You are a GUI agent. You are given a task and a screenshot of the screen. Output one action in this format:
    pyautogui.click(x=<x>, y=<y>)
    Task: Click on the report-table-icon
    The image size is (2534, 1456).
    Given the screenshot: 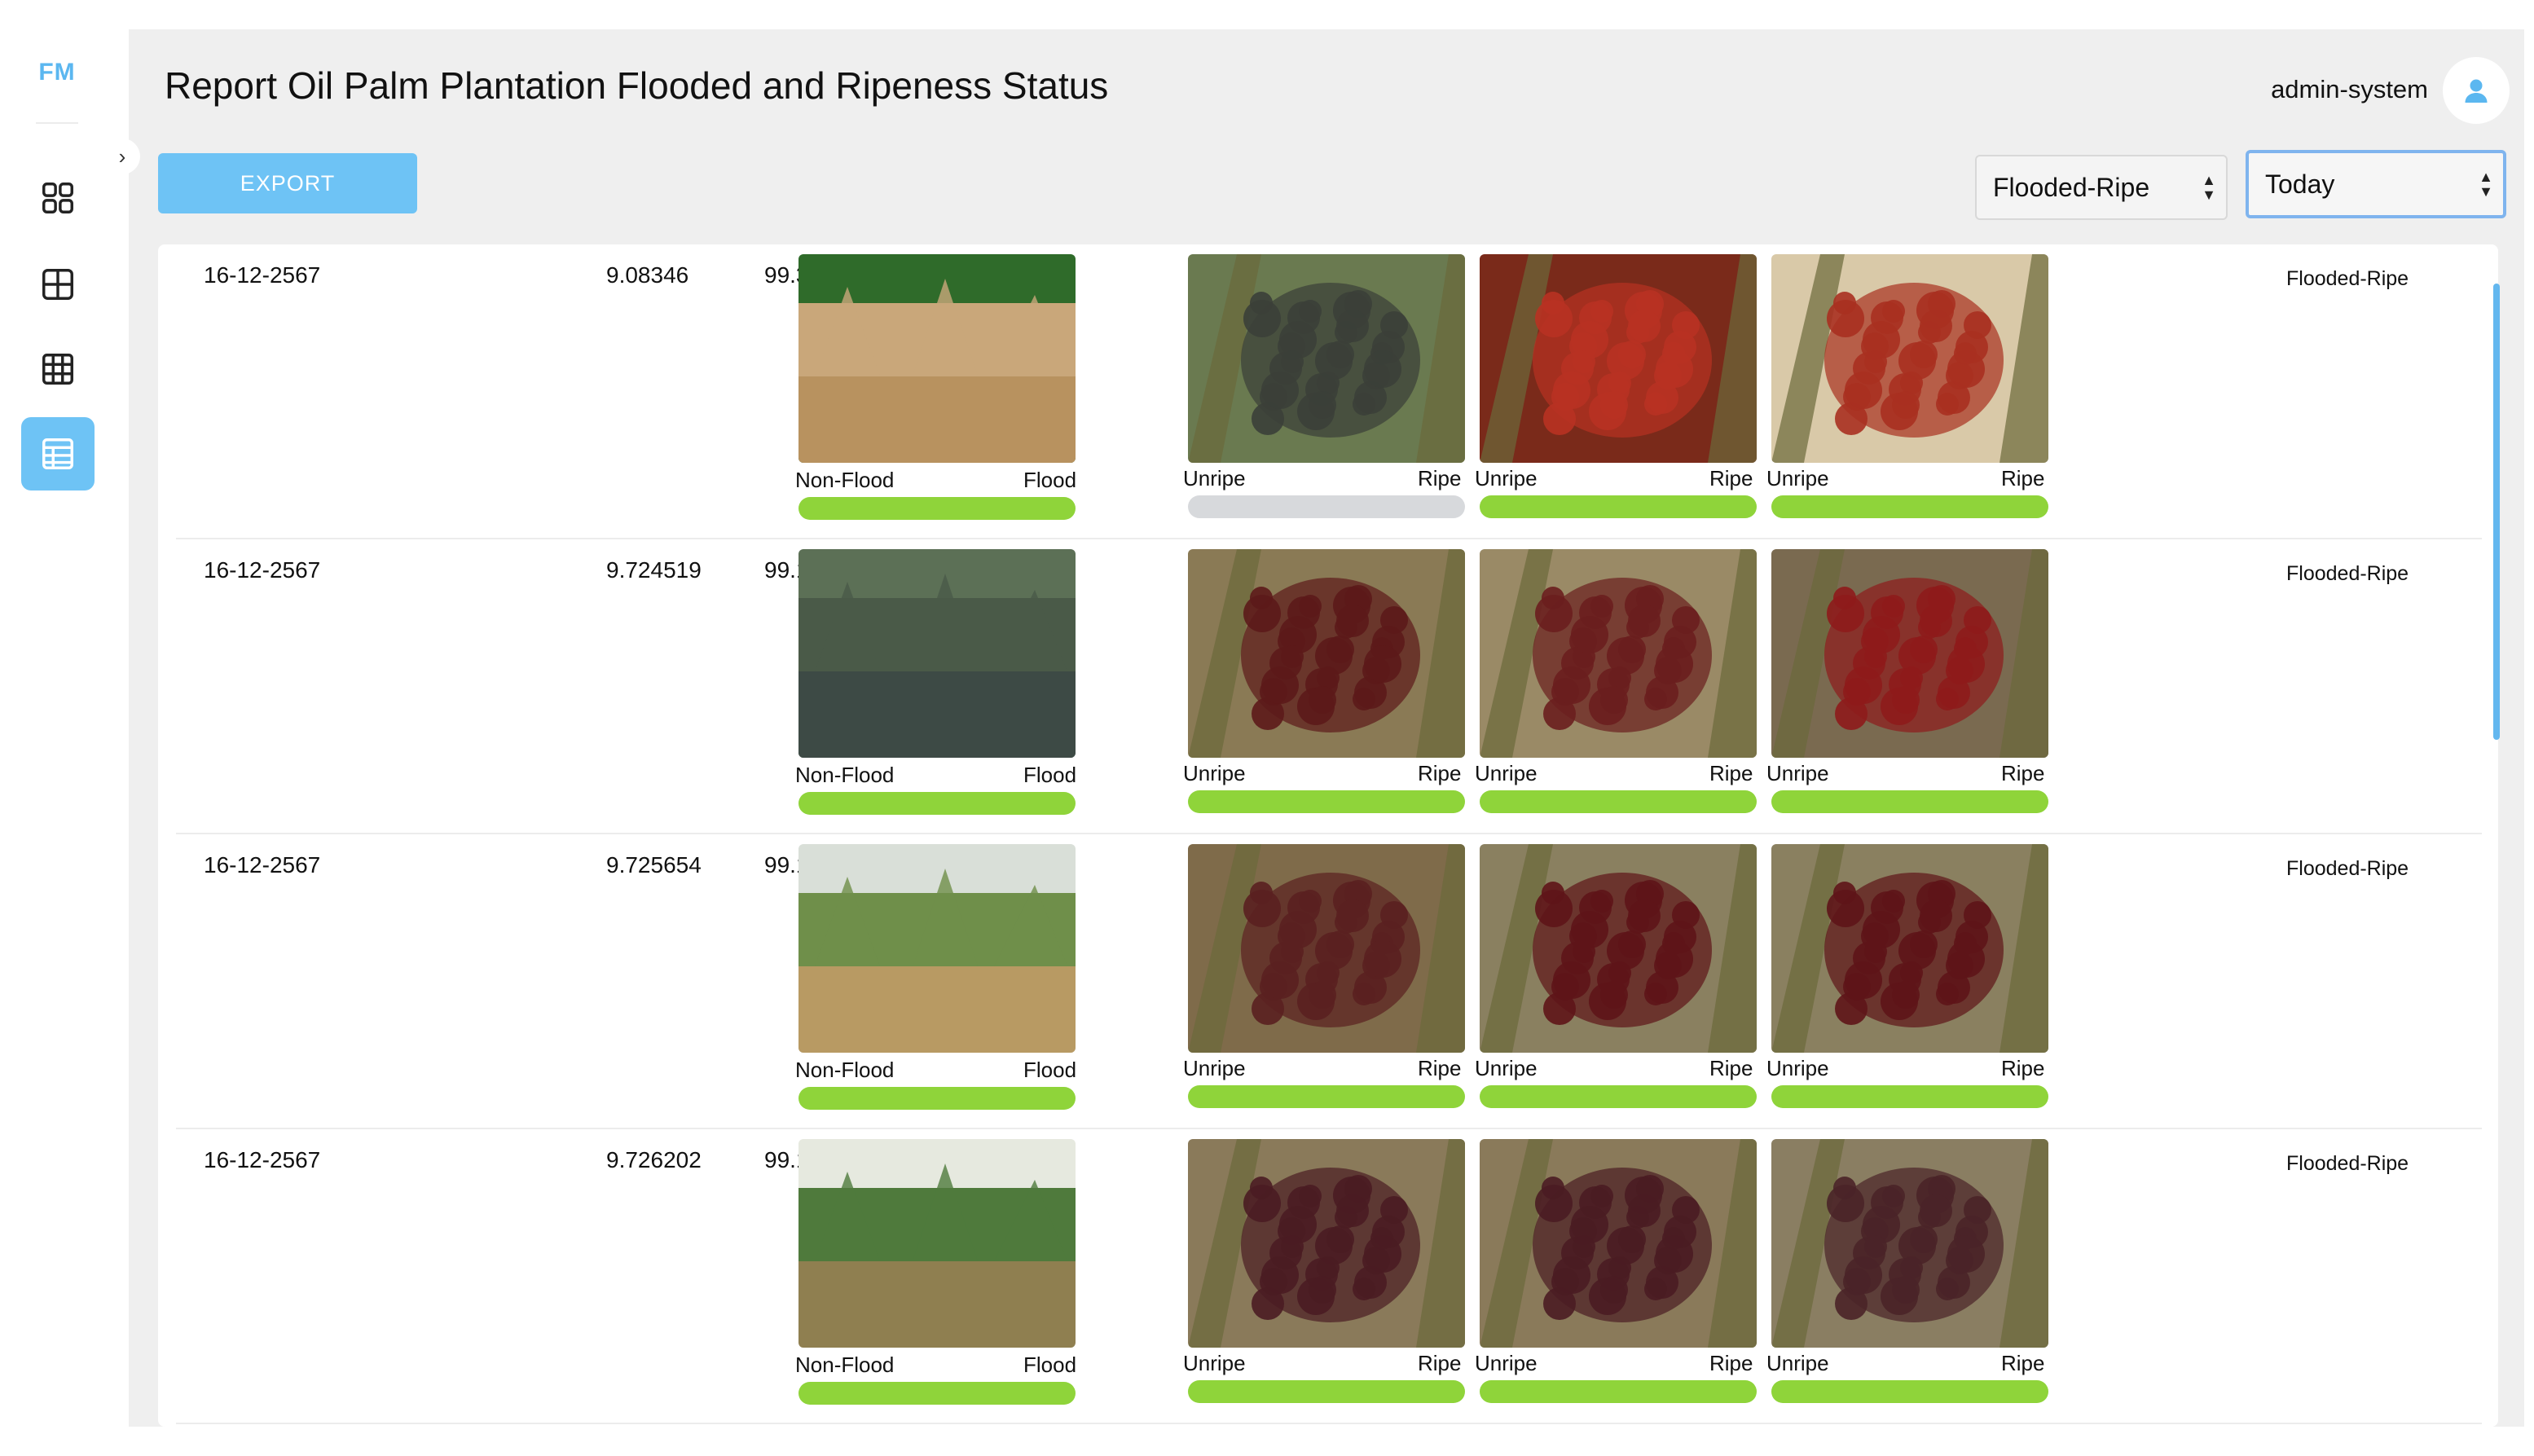 What is the action you would take?
    pyautogui.click(x=57, y=454)
    